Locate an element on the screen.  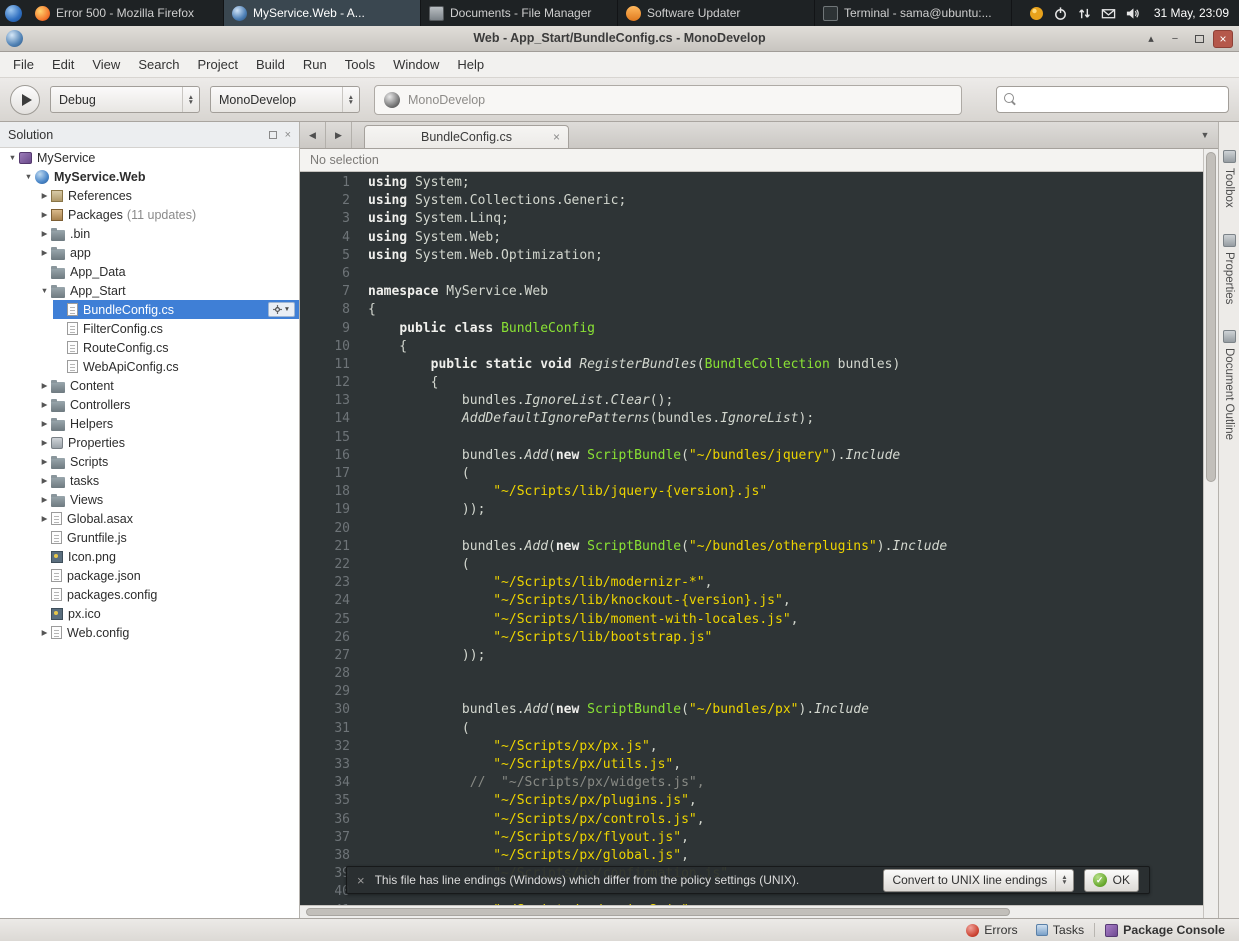
tree-item-bin: ▶ .bin is located at coordinates (149, 233).